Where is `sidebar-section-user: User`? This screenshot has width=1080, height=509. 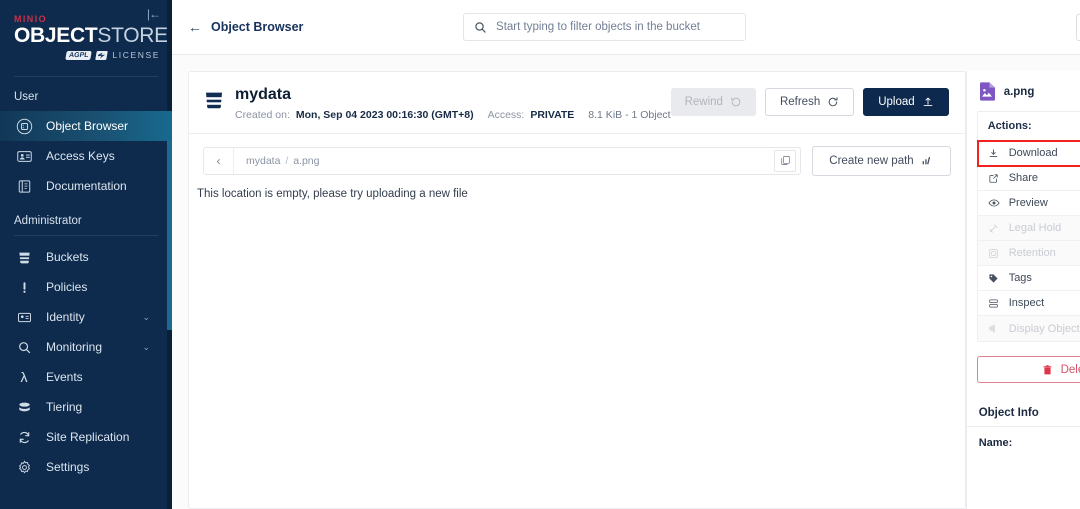 sidebar-section-user: User is located at coordinates (26, 97).